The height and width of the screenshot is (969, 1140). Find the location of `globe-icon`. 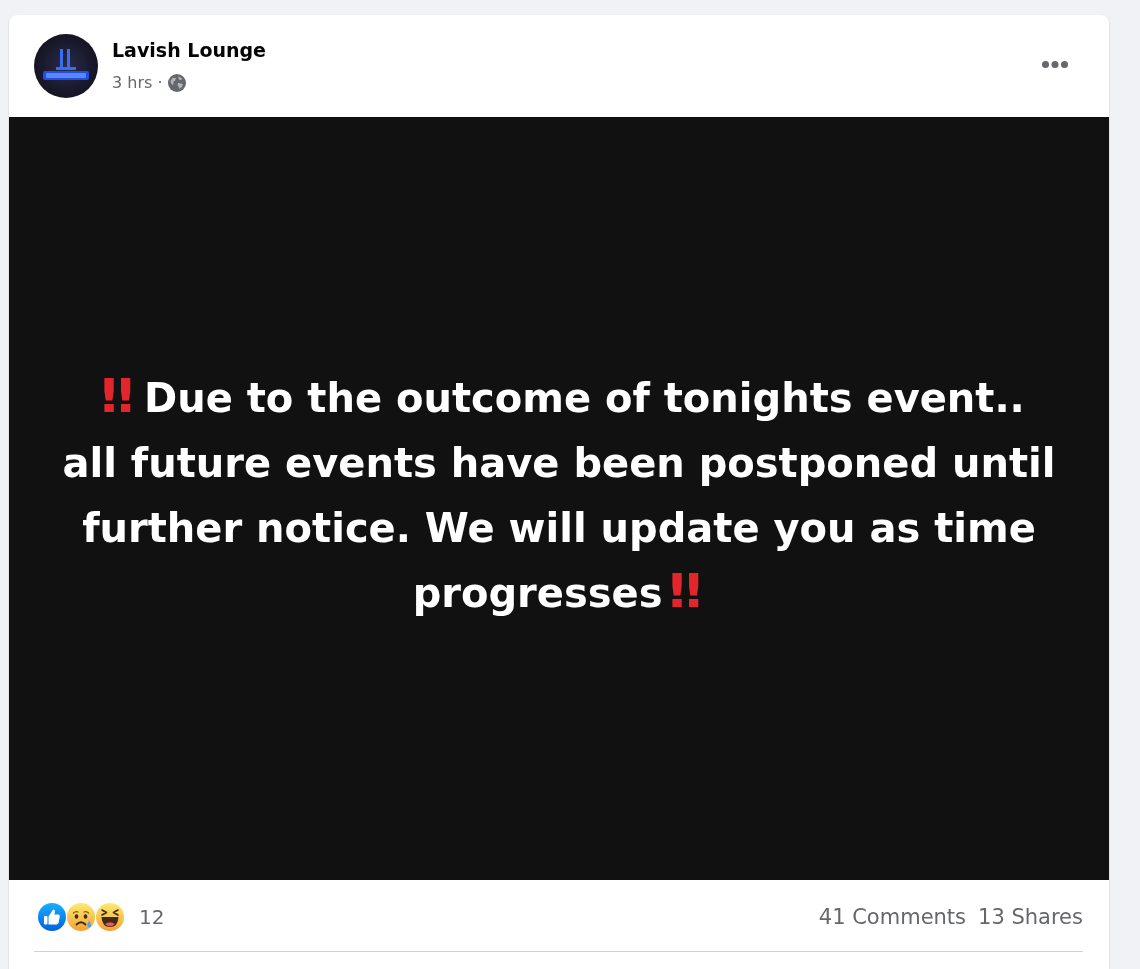

globe-icon is located at coordinates (176, 82).